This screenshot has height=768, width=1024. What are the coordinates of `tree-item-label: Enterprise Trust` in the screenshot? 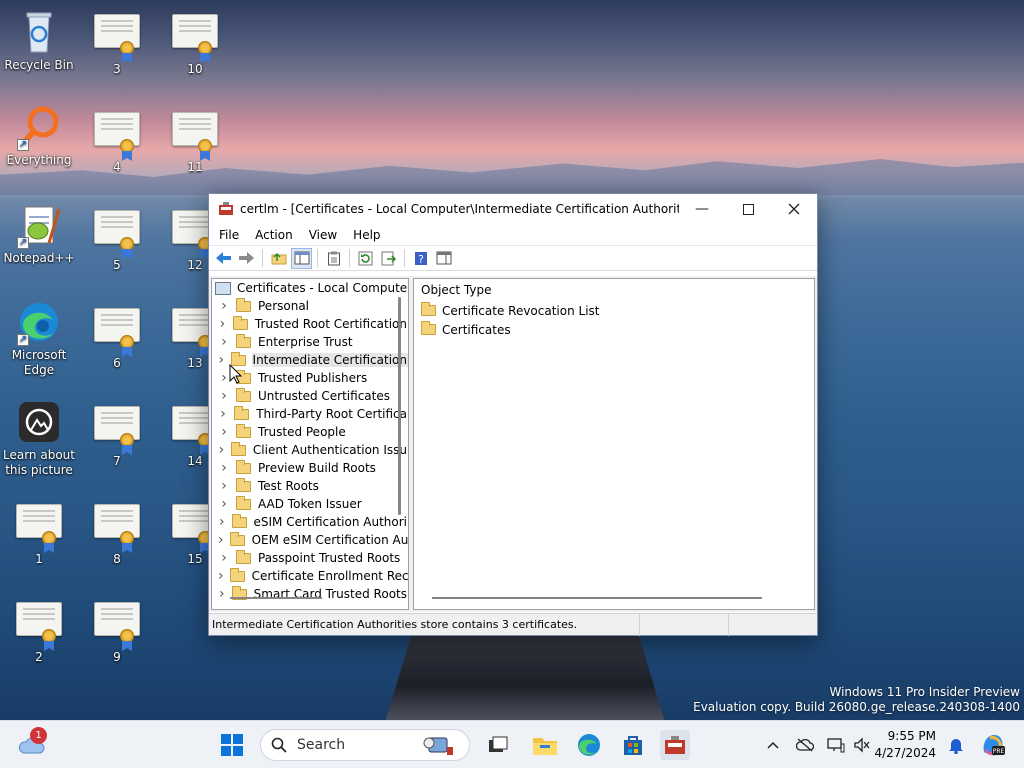 It's located at (305, 342).